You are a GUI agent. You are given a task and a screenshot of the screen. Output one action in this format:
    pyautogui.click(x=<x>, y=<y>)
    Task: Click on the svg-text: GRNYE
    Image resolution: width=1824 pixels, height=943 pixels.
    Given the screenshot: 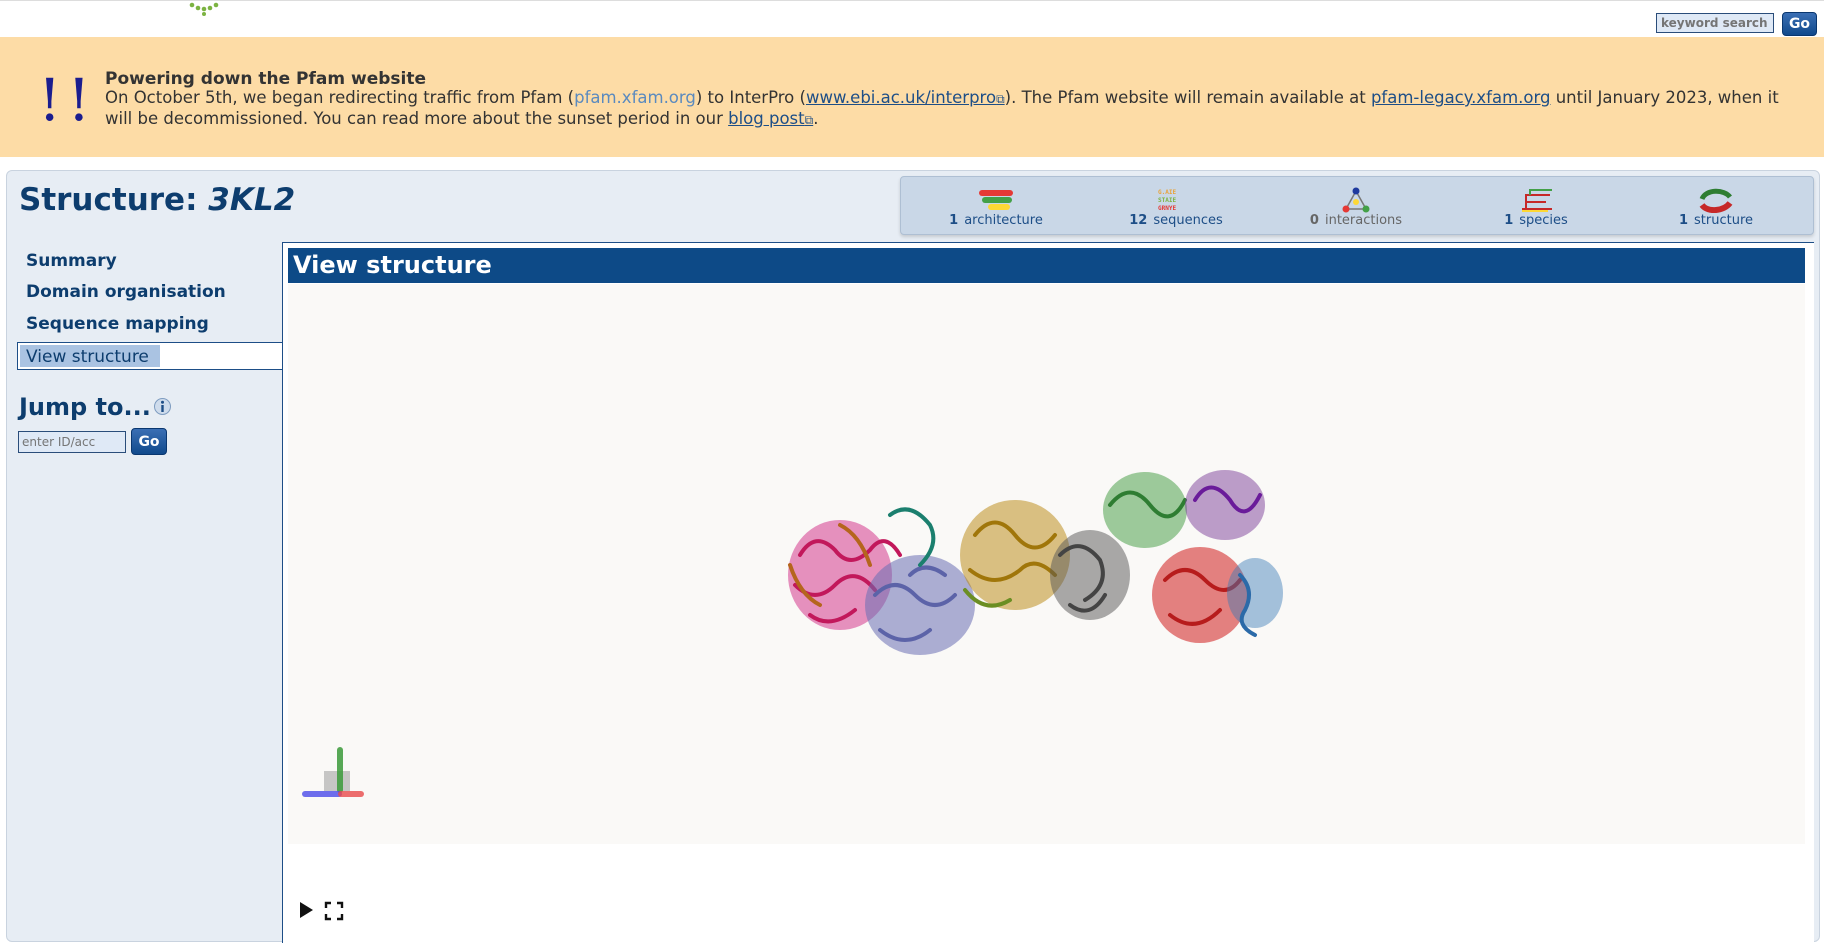 What is the action you would take?
    pyautogui.click(x=1167, y=208)
    